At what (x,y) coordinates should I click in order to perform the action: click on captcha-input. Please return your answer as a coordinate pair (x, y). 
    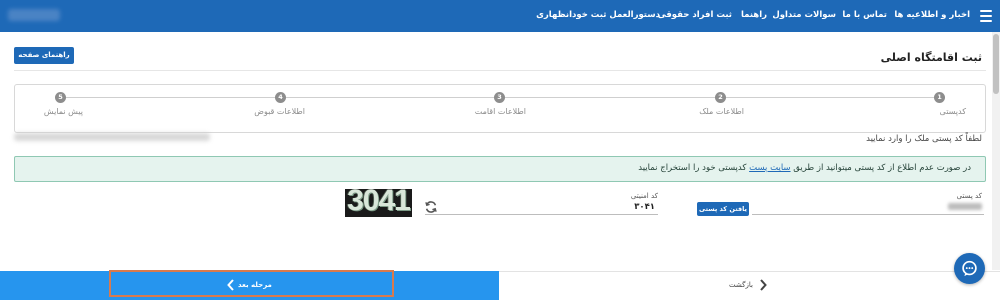
    Looking at the image, I should click on (541, 207).